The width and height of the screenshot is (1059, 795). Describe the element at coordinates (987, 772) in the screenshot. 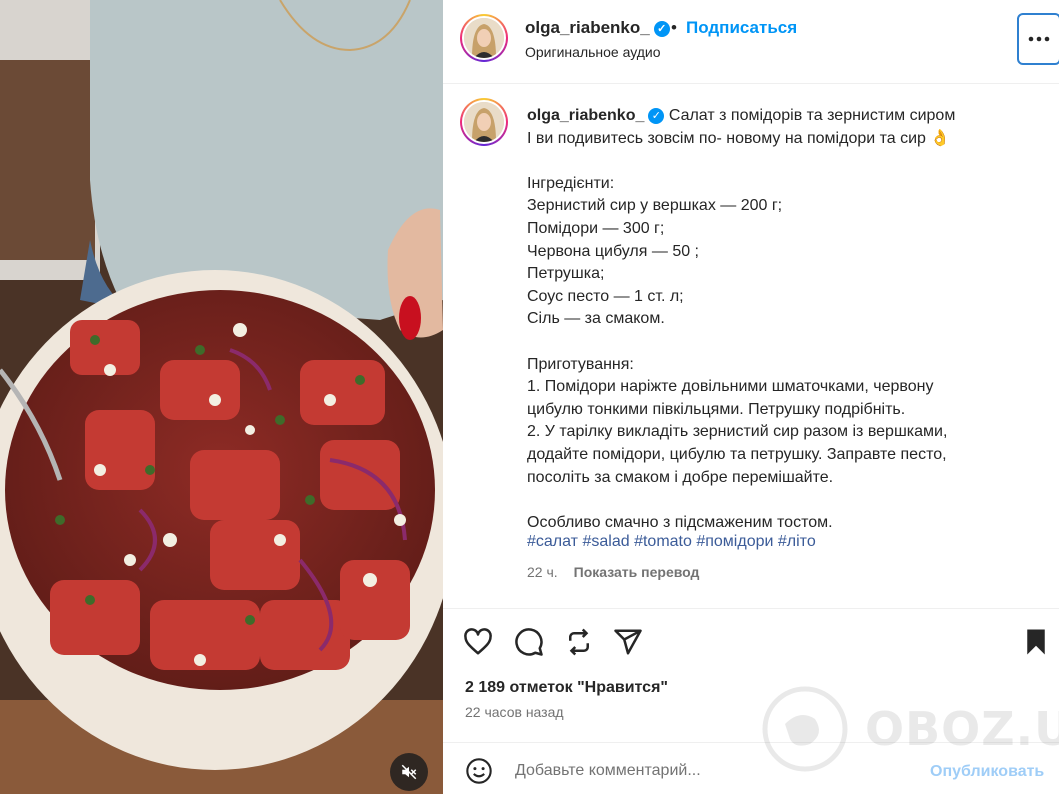

I see `publish-button: Опубликовать` at that location.